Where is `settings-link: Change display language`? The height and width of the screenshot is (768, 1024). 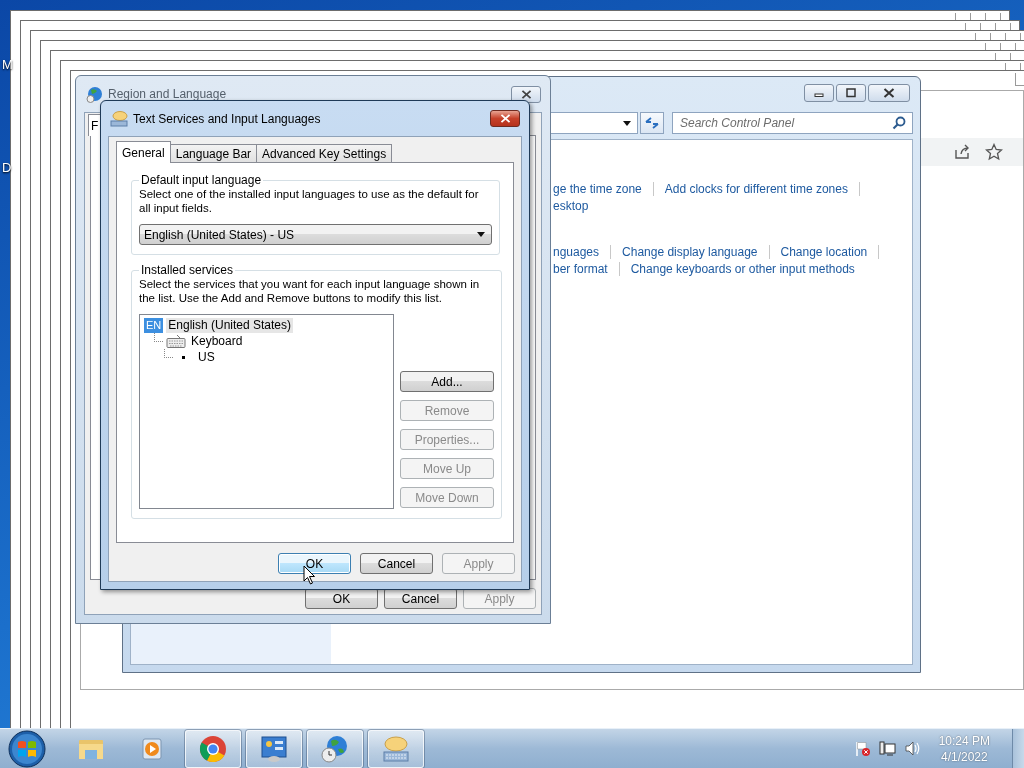
settings-link: Change display language is located at coordinates (690, 251).